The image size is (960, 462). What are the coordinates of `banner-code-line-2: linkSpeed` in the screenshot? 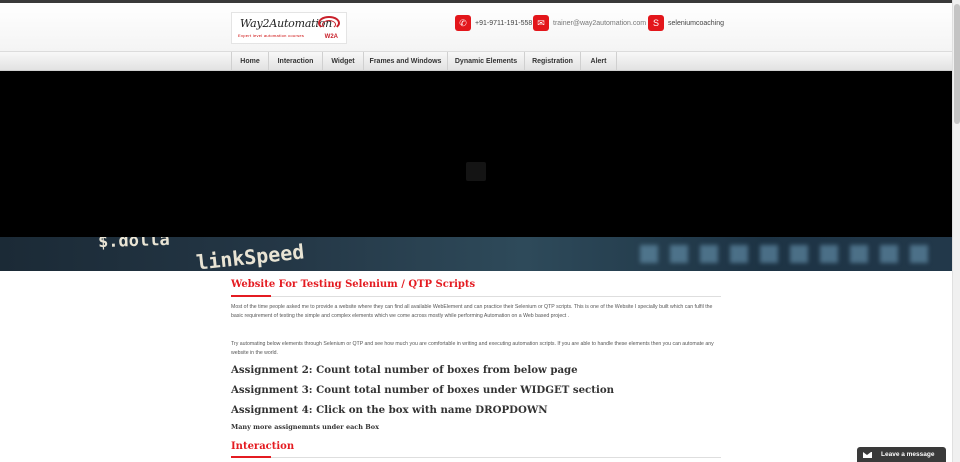 It's located at (250, 255).